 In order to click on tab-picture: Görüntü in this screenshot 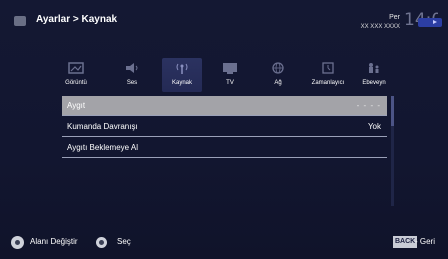, I will do `click(76, 75)`.